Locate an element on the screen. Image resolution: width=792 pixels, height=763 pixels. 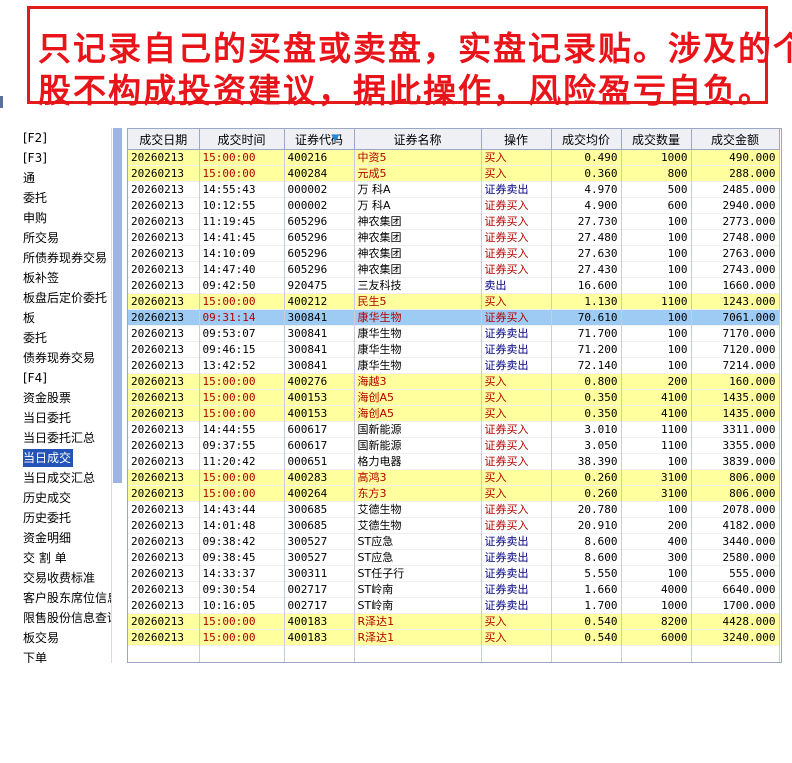
col-header-code: 证券代码 is located at coordinates (319, 139).